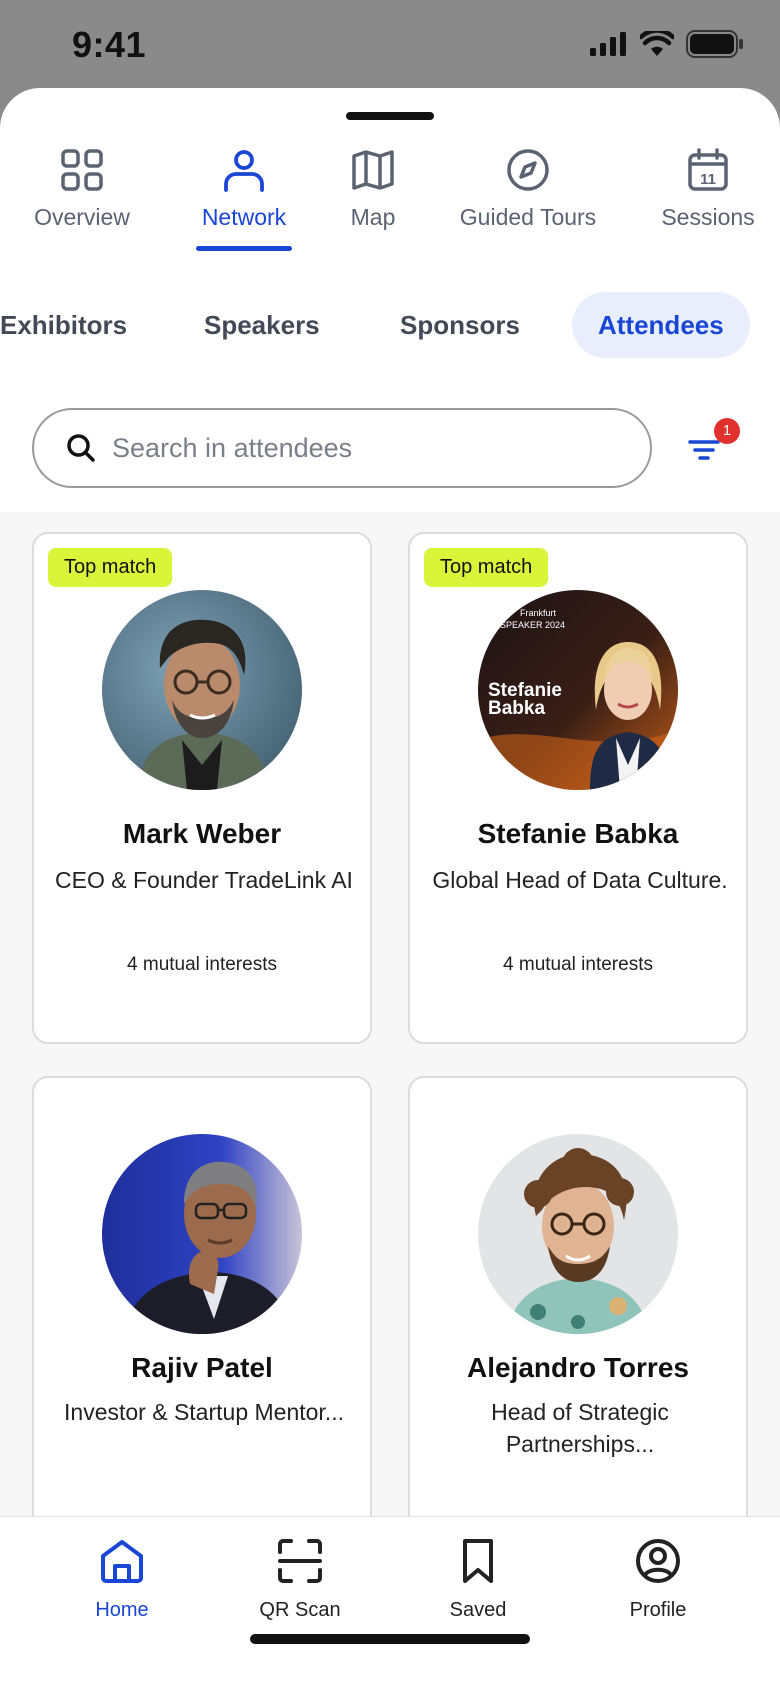 This screenshot has height=1688, width=780. Describe the element at coordinates (528, 170) in the screenshot. I see `compass-icon` at that location.